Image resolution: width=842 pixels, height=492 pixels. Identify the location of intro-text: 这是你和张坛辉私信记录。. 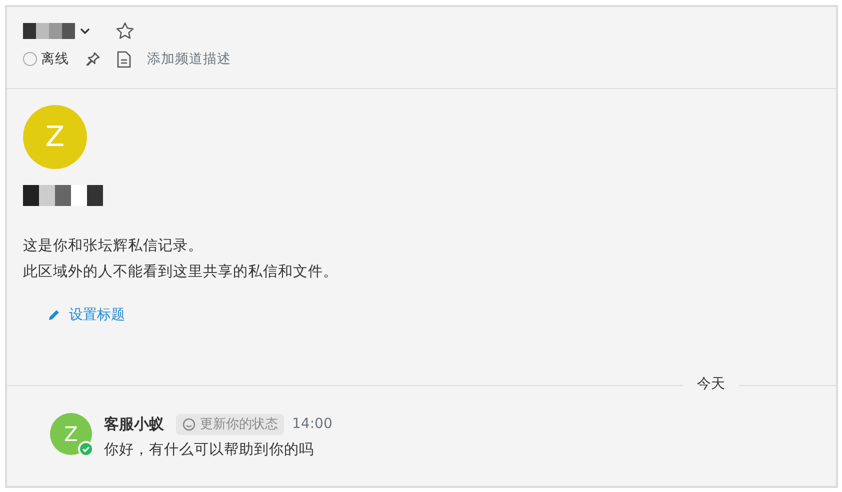
(113, 246).